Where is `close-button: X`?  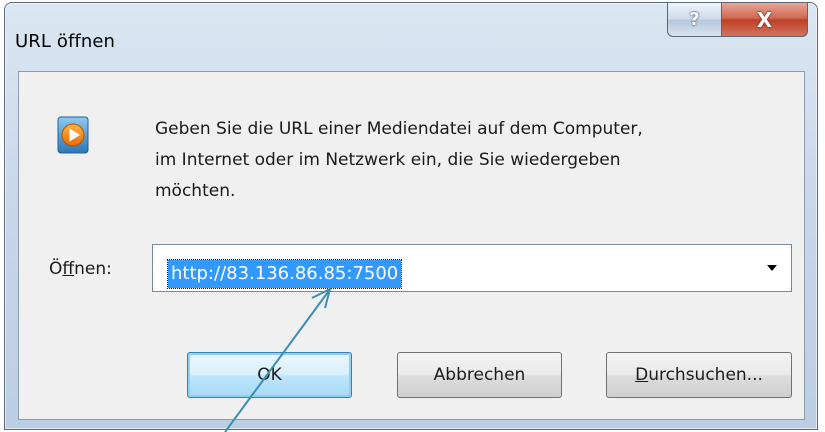
close-button: X is located at coordinates (765, 20).